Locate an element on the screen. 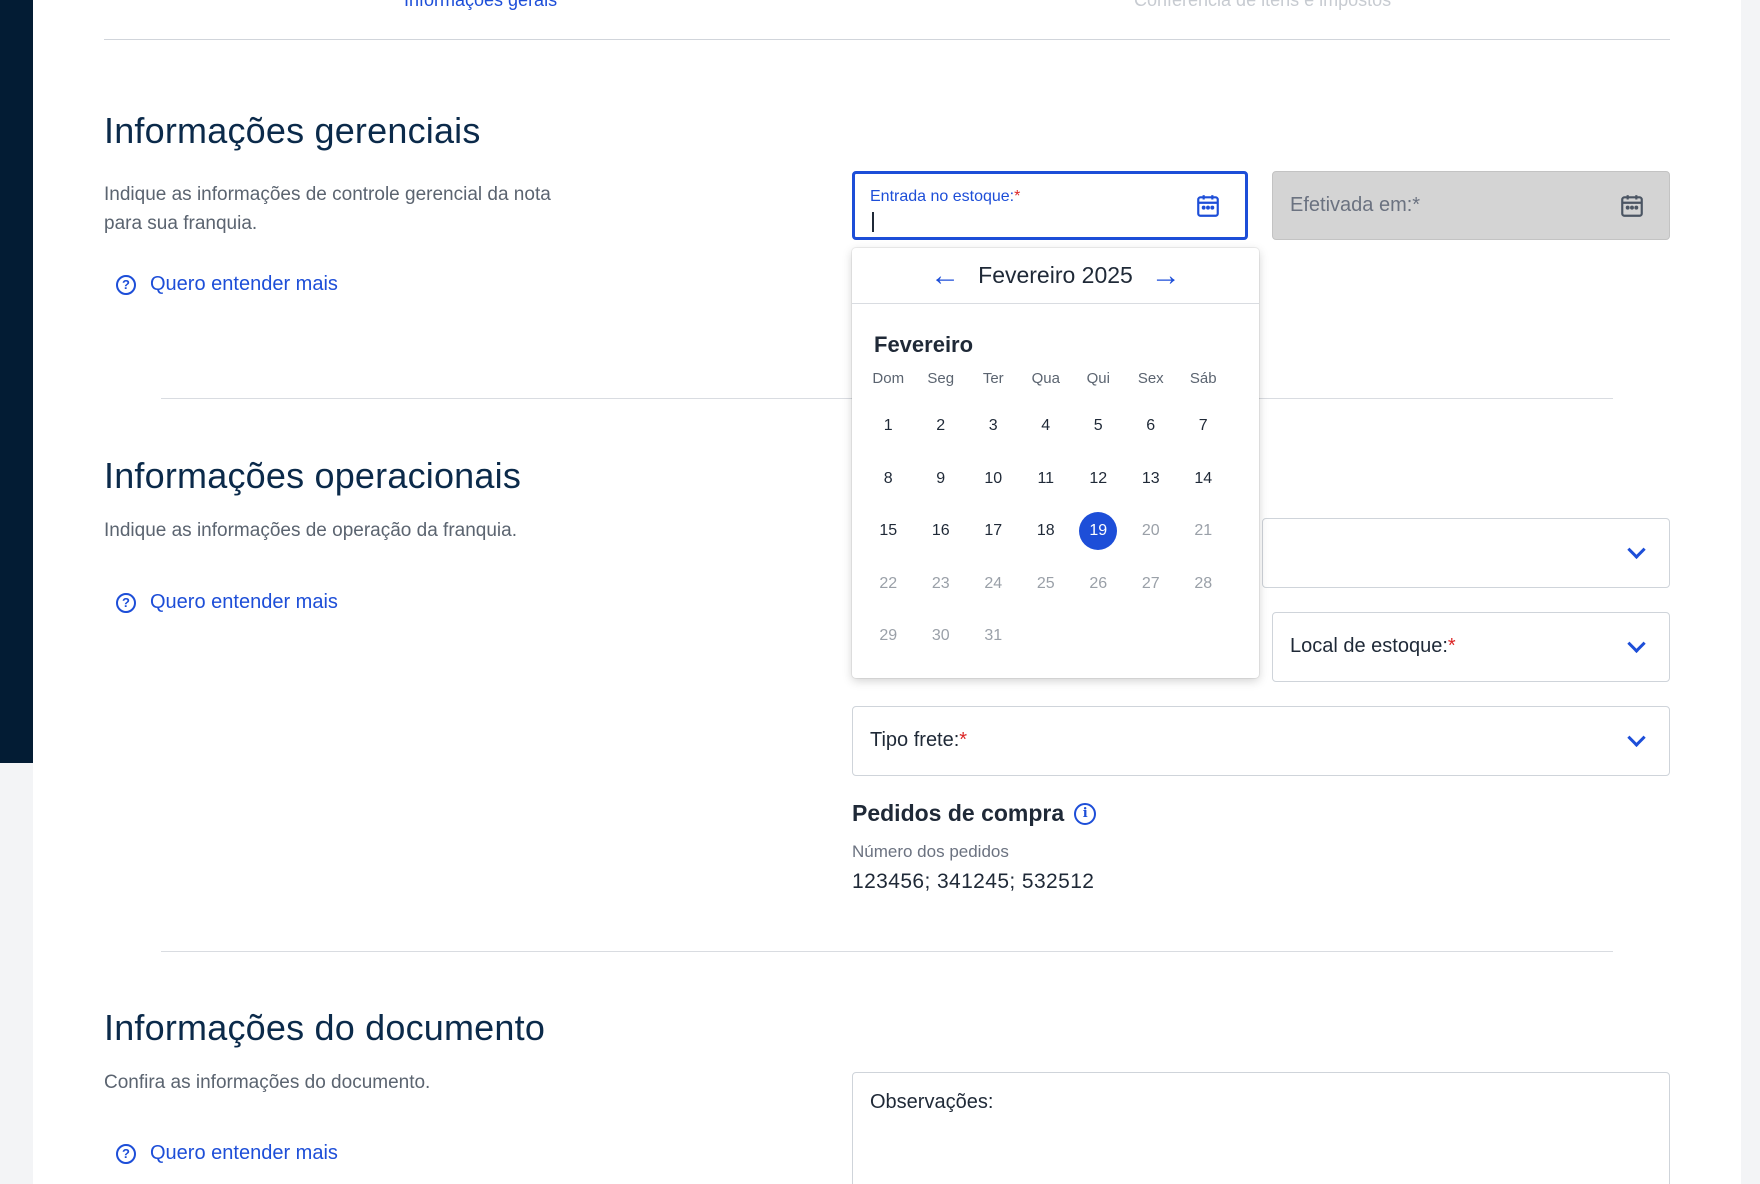  day-number: 18 is located at coordinates (1045, 531).